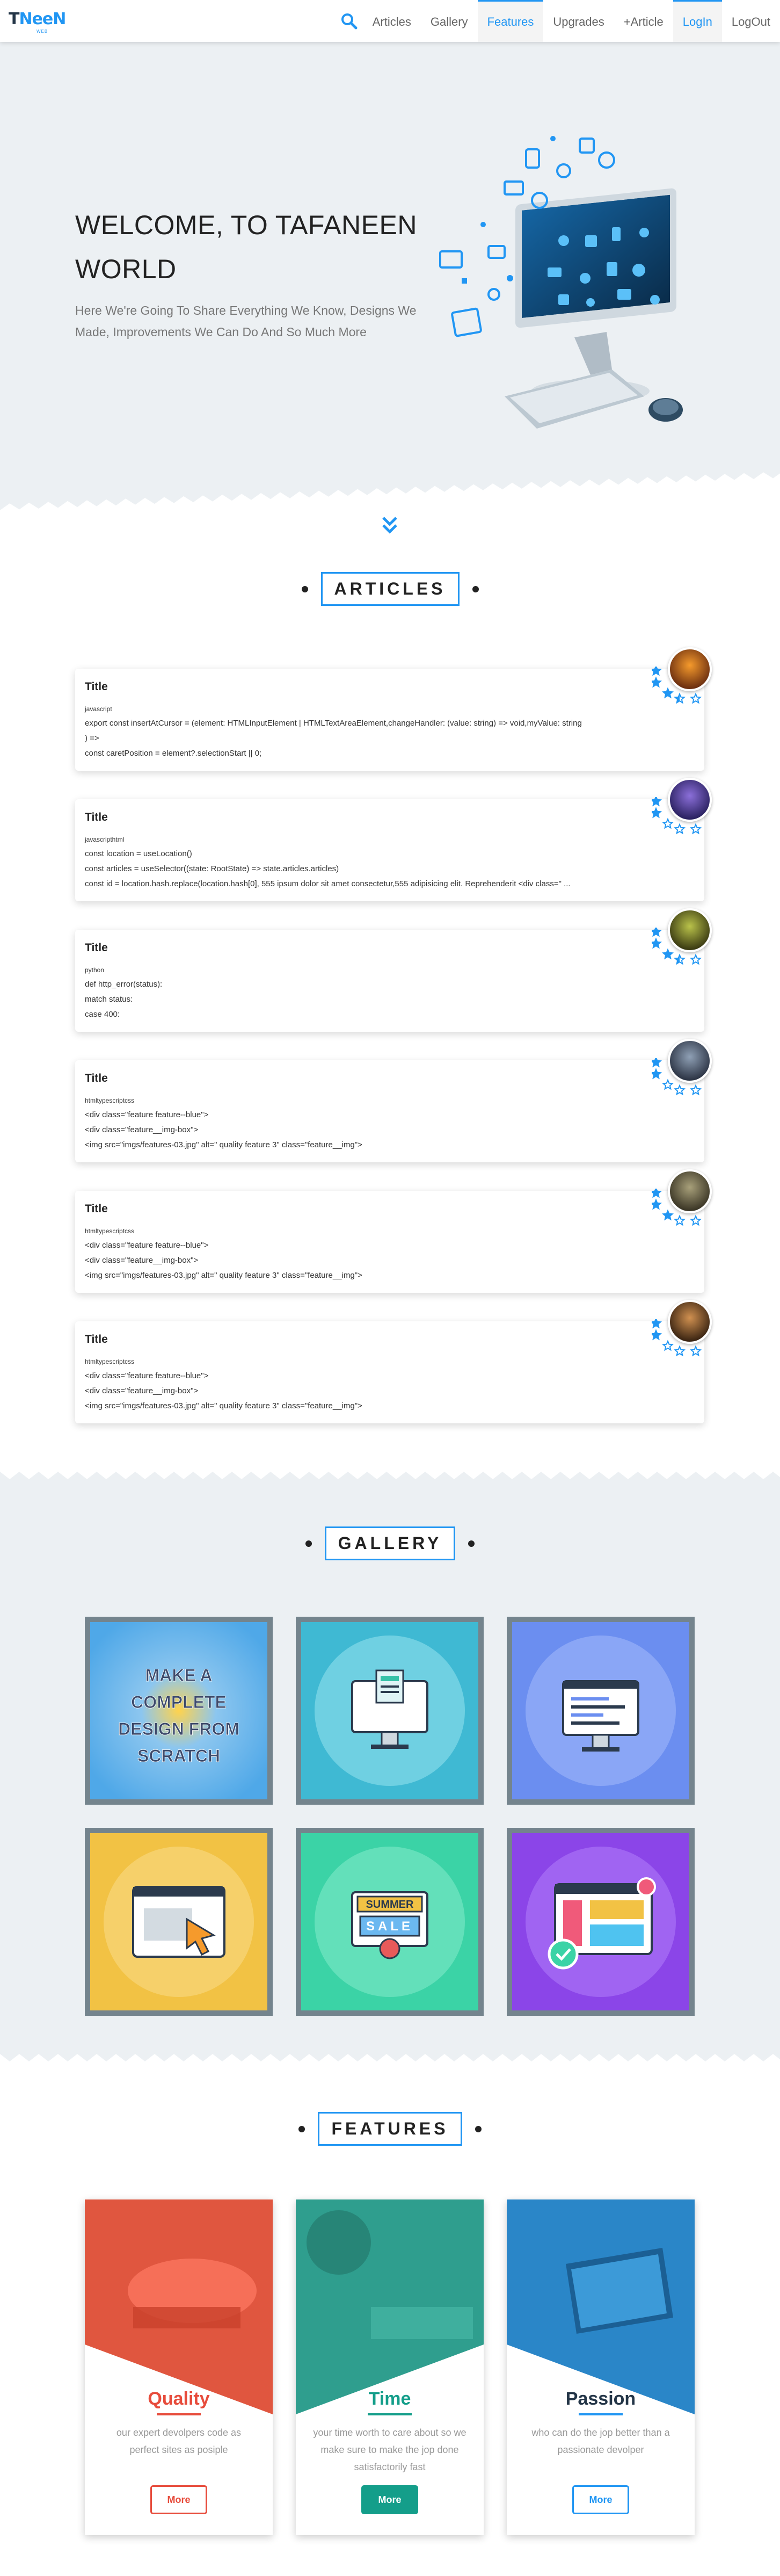 The width and height of the screenshot is (780, 2576). I want to click on articles-heading: ARTICLES, so click(390, 589).